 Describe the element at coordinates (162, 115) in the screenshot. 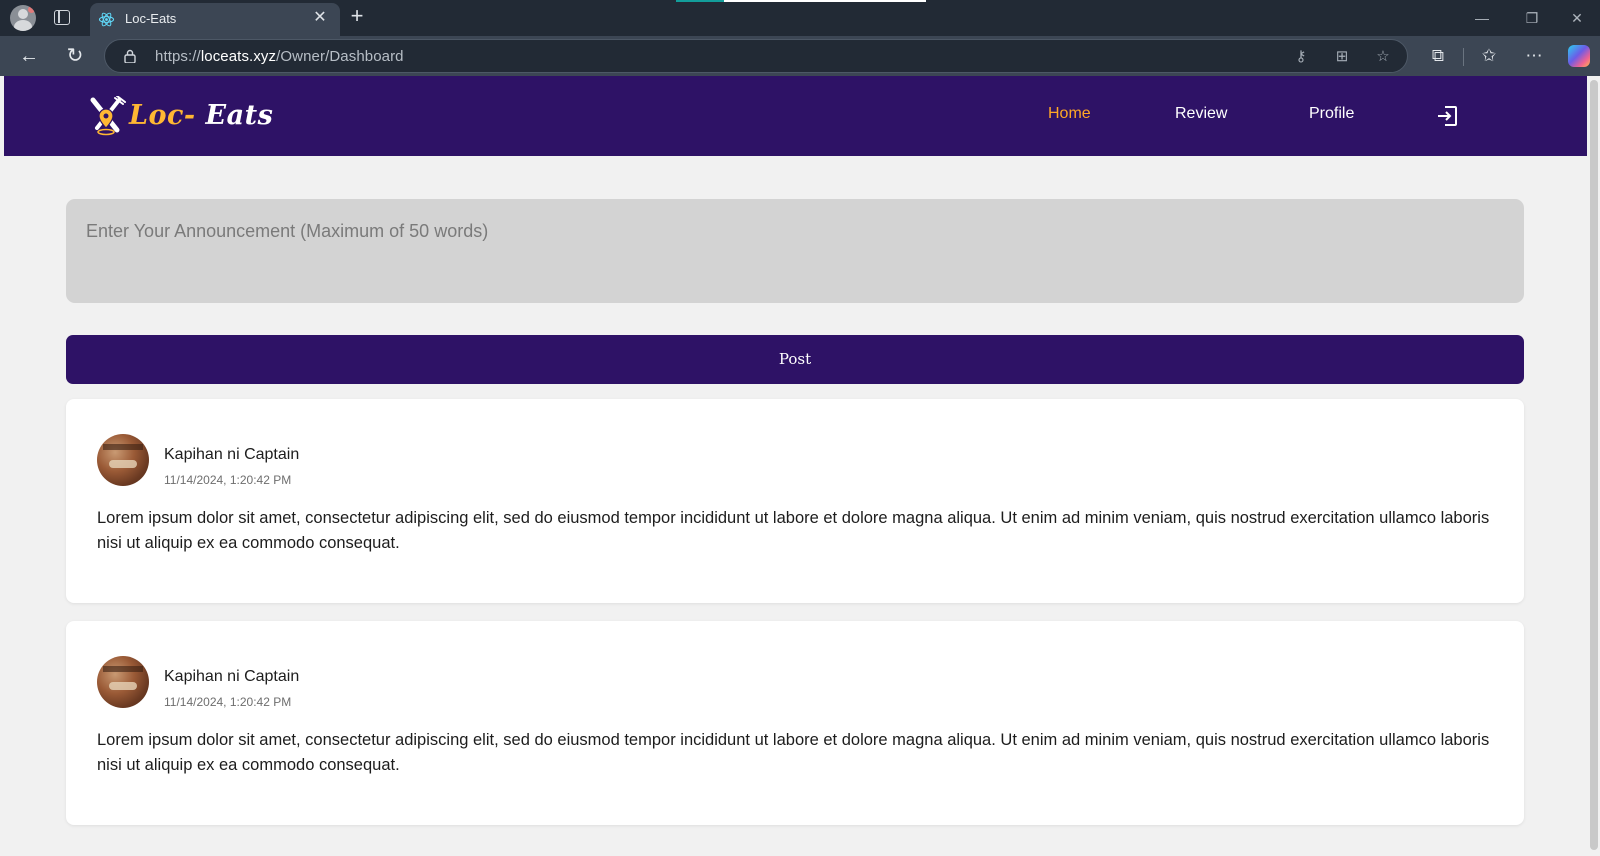

I see `logo-text-loc: Loc-` at that location.